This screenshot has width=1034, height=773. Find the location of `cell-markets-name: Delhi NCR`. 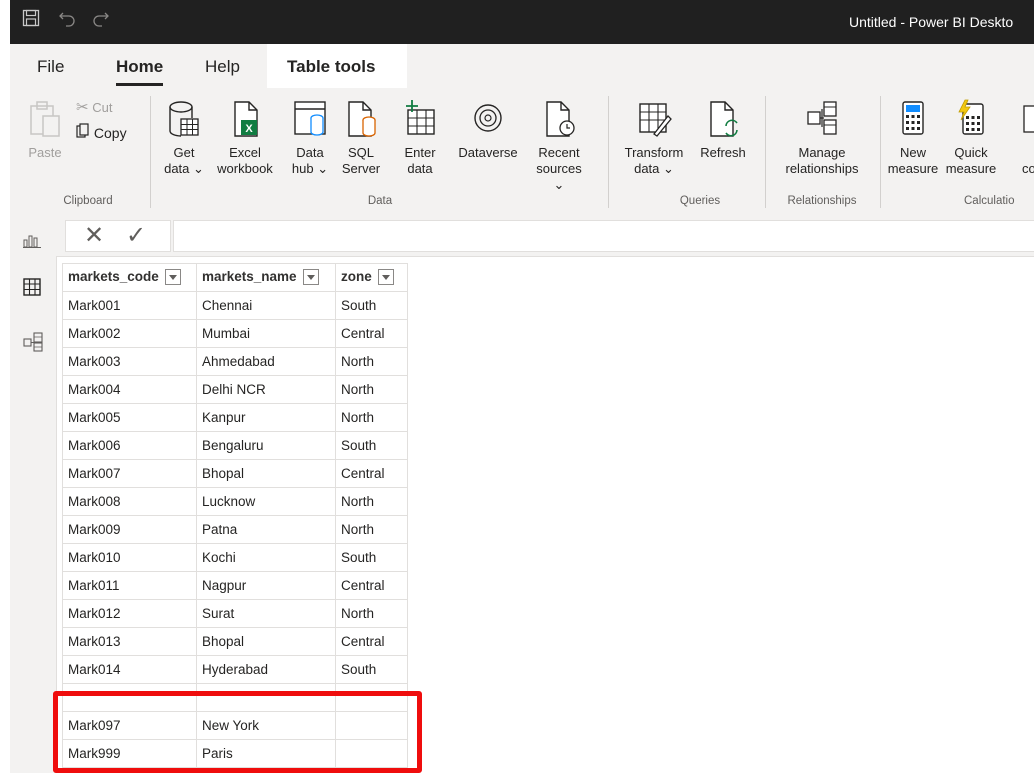

cell-markets-name: Delhi NCR is located at coordinates (266, 389).